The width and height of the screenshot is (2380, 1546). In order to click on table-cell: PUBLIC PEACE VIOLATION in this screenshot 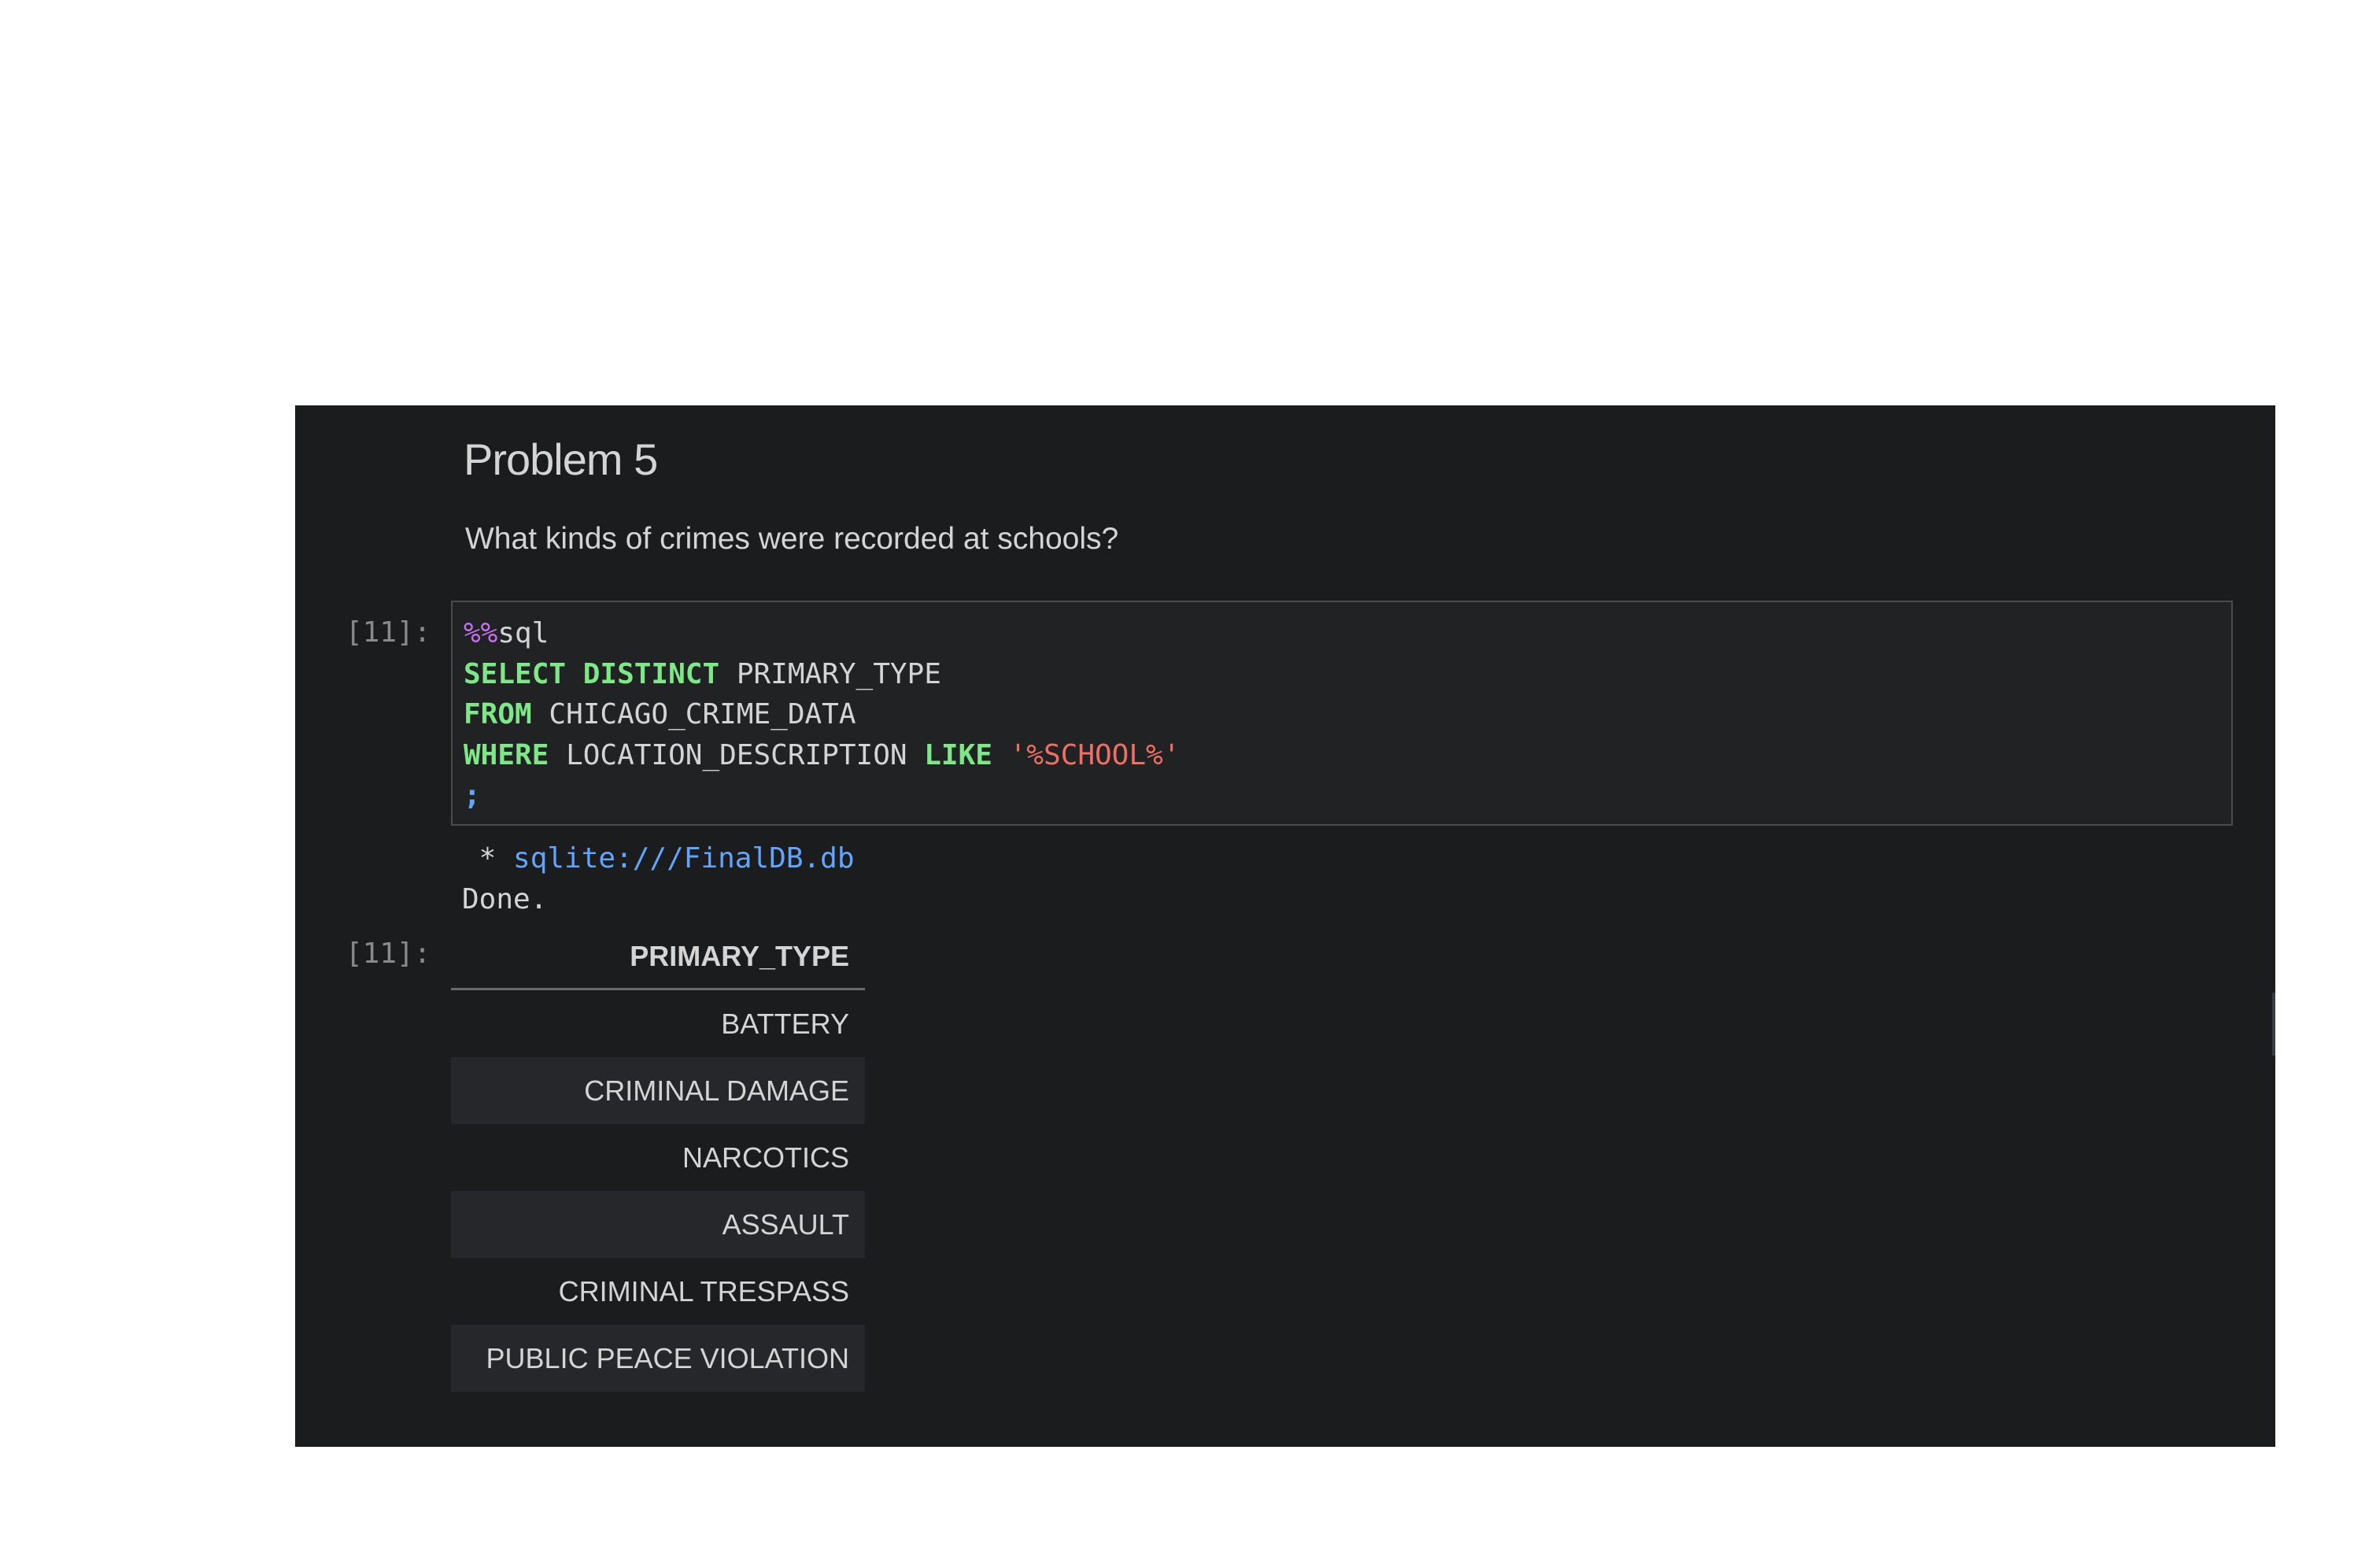, I will do `click(658, 1359)`.